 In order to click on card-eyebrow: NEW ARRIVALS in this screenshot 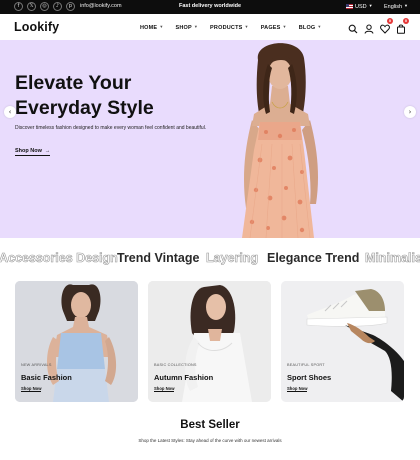, I will do `click(36, 365)`.